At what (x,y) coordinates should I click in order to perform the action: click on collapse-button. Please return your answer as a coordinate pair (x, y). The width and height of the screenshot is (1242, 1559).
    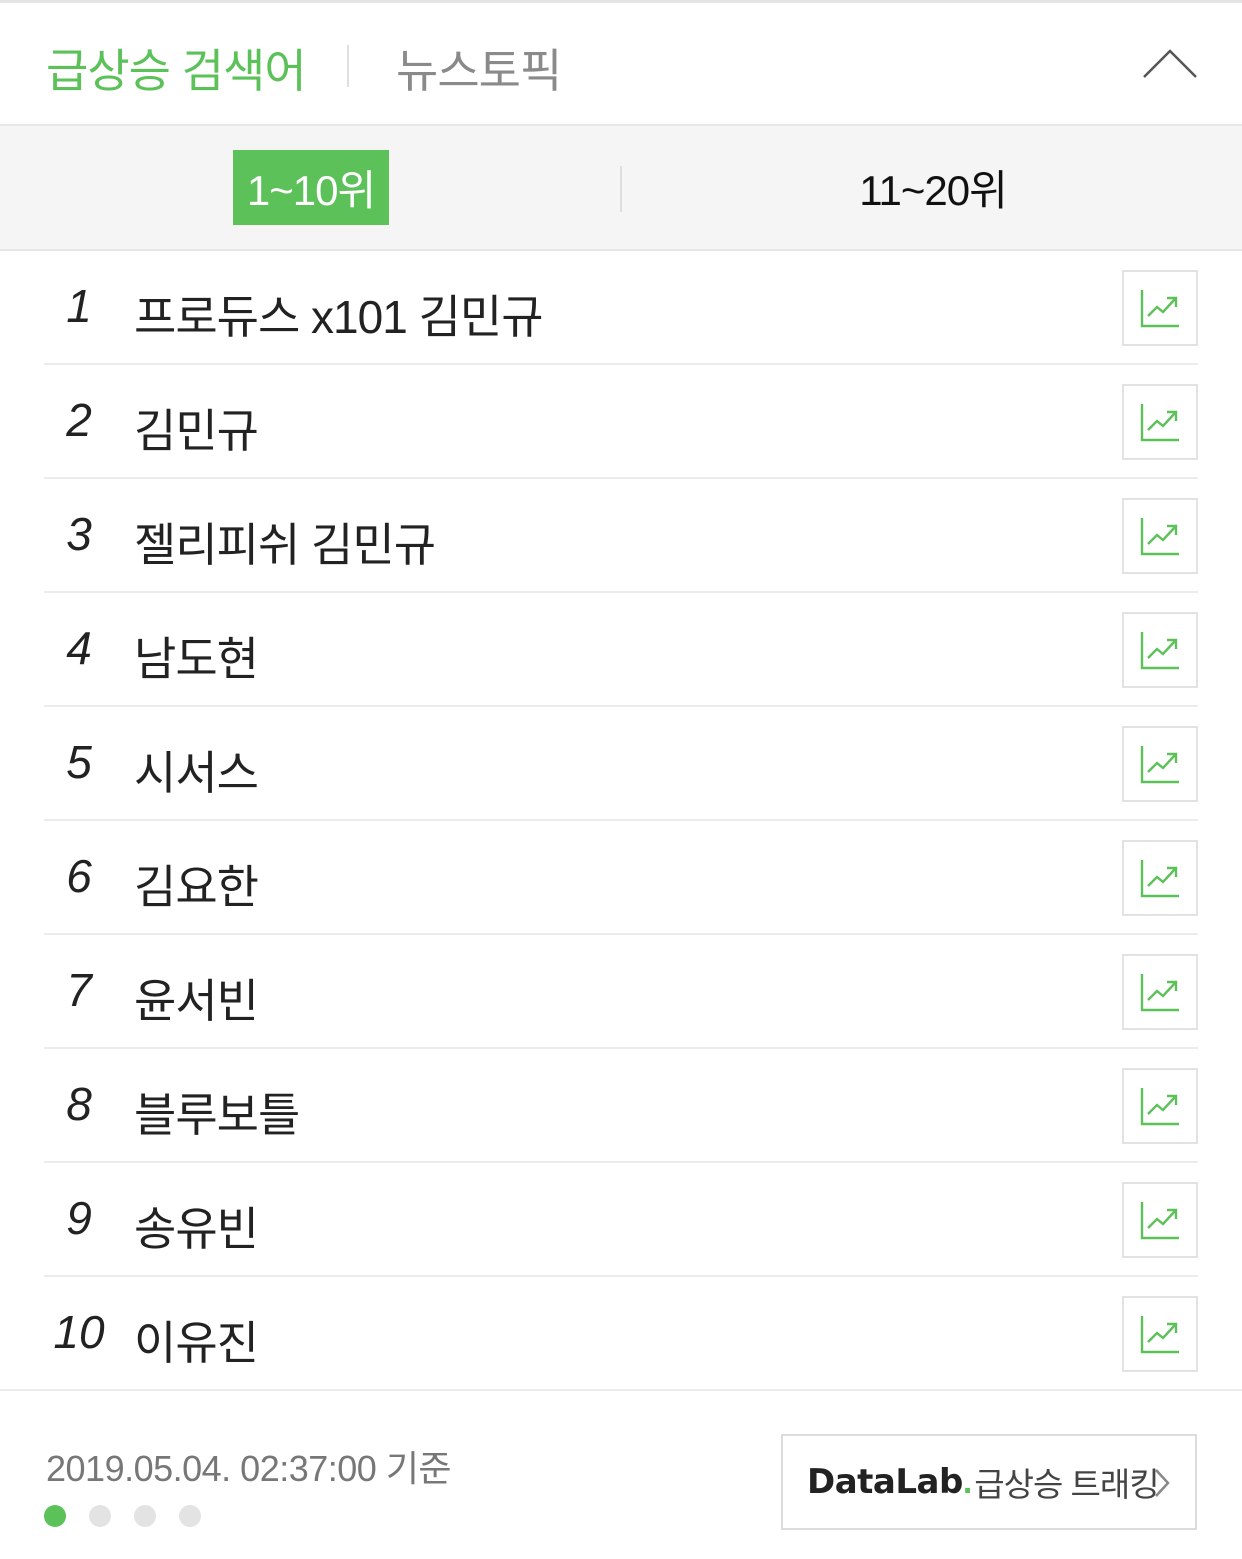
    Looking at the image, I should click on (1170, 64).